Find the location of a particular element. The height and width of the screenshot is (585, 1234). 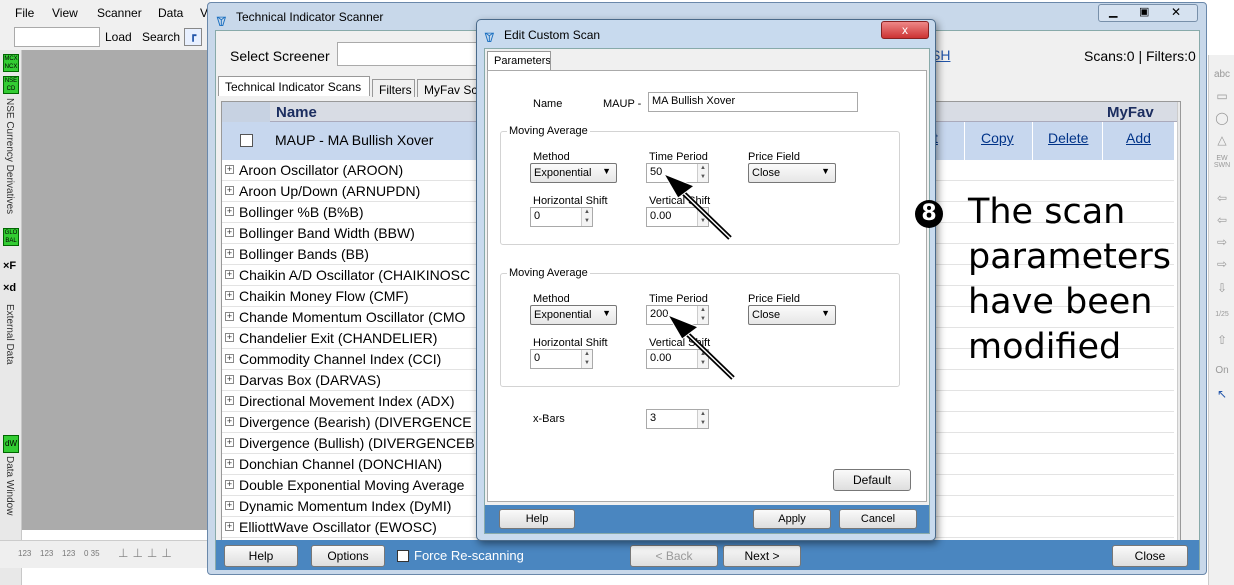

annotation-line-3: have been is located at coordinates (1060, 302).